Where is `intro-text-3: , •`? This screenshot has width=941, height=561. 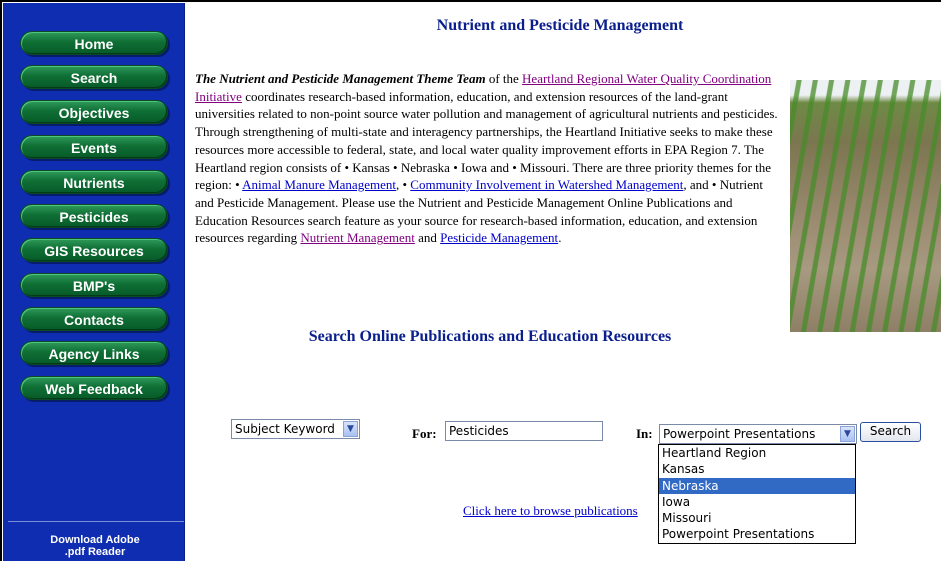
intro-text-3: , • is located at coordinates (403, 185).